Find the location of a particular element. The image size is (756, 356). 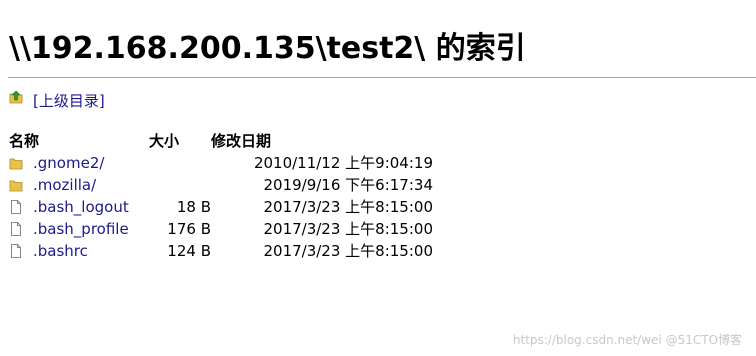

modified-cell: 2010/11/12 上午9:04:19 is located at coordinates (343, 163).